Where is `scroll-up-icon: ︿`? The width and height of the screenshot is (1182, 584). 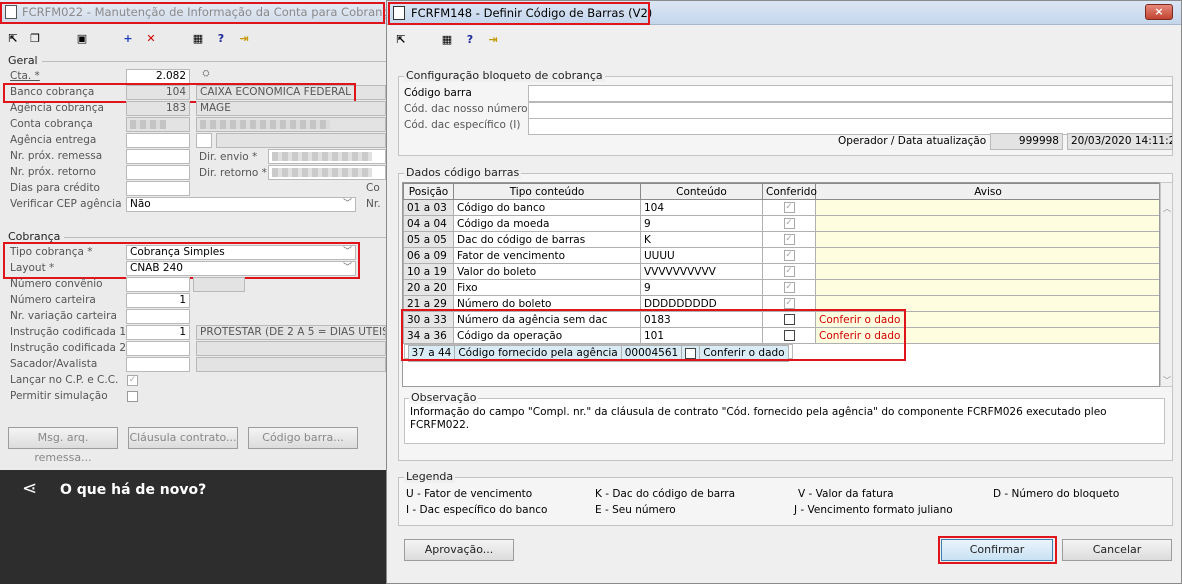 scroll-up-icon: ︿ is located at coordinates (1167, 208).